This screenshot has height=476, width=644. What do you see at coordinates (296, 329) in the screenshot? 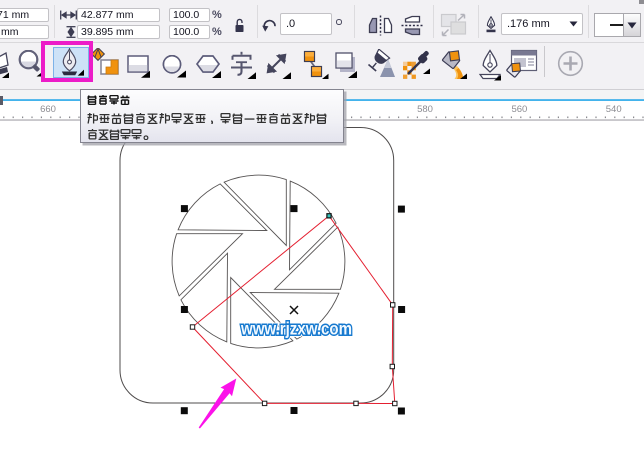
I see `svg-text: www.rjzxw.com` at bounding box center [296, 329].